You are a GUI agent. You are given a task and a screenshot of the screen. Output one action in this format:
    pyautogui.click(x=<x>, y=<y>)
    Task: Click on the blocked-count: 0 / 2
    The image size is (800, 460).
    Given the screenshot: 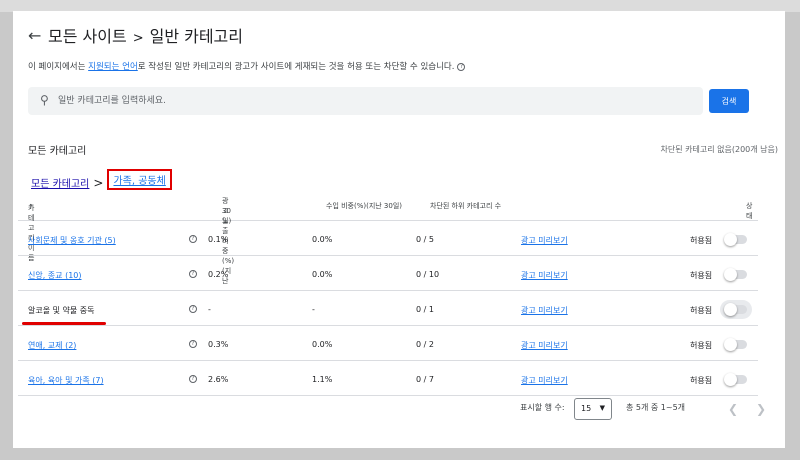 What is the action you would take?
    pyautogui.click(x=425, y=344)
    